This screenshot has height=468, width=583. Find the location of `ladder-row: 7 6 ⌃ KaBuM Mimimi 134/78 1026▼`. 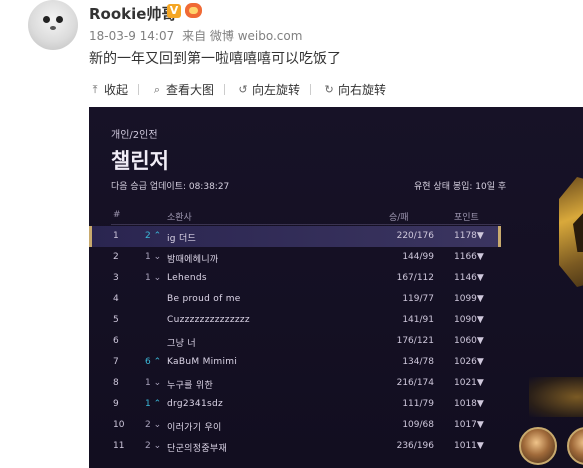

ladder-row: 7 6 ⌃ KaBuM Mimimi 134/78 1026▼ is located at coordinates (295, 362).